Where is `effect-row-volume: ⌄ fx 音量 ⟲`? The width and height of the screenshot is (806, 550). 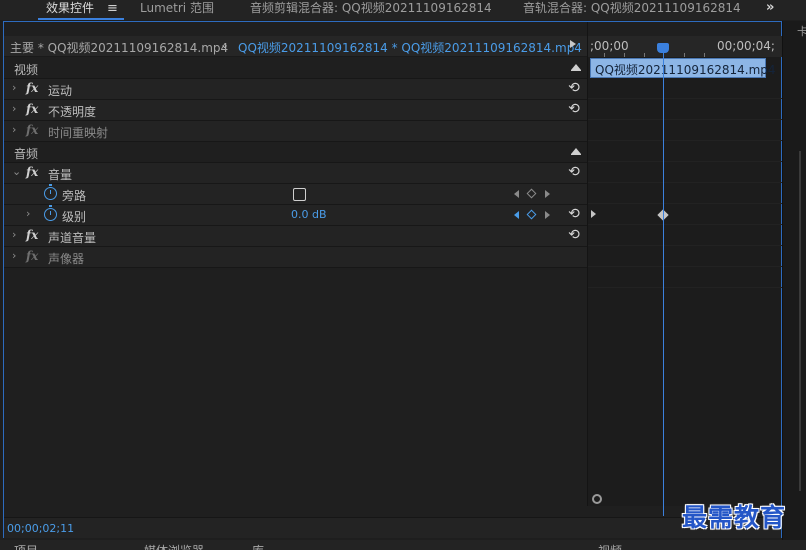
effect-row-volume: ⌄ fx 音量 ⟲ is located at coordinates (295, 173).